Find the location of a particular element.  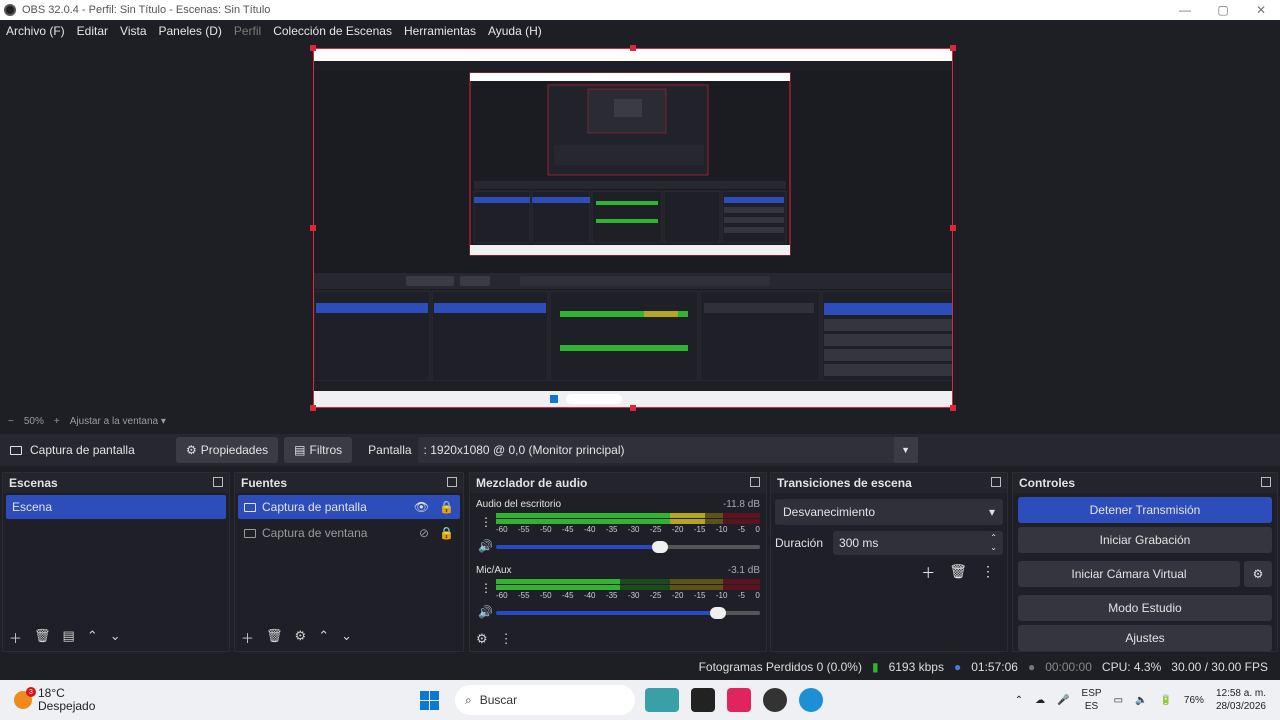

spin-arrows-icon: ⌃ ⌄ is located at coordinates (993, 543).